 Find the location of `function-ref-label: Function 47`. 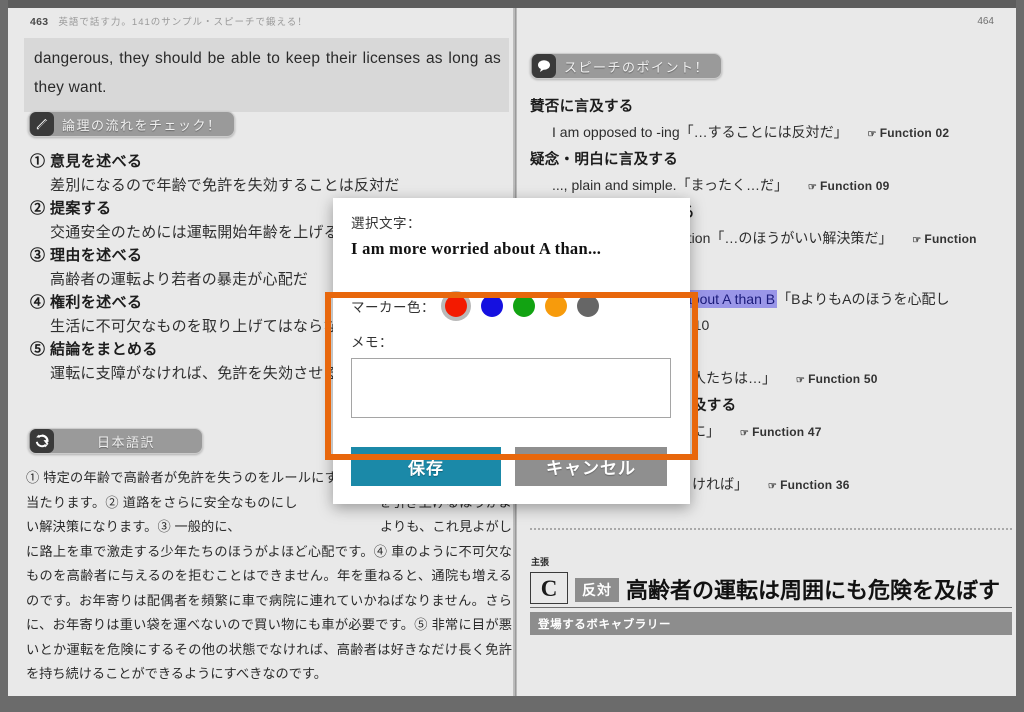

function-ref-label: Function 47 is located at coordinates (787, 432).